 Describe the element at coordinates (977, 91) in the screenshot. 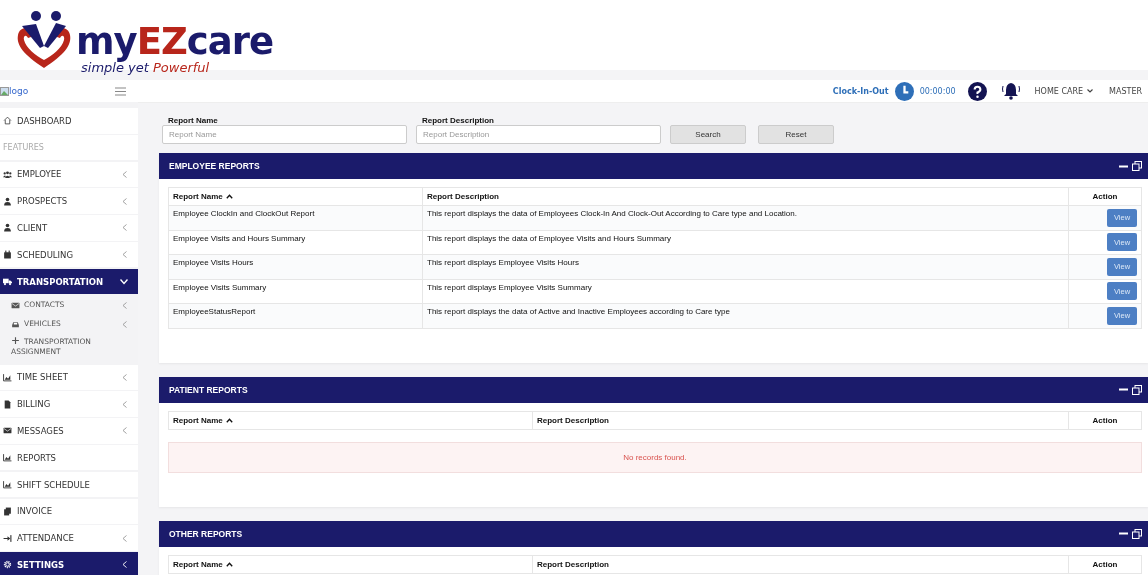

I see `help-icon` at that location.